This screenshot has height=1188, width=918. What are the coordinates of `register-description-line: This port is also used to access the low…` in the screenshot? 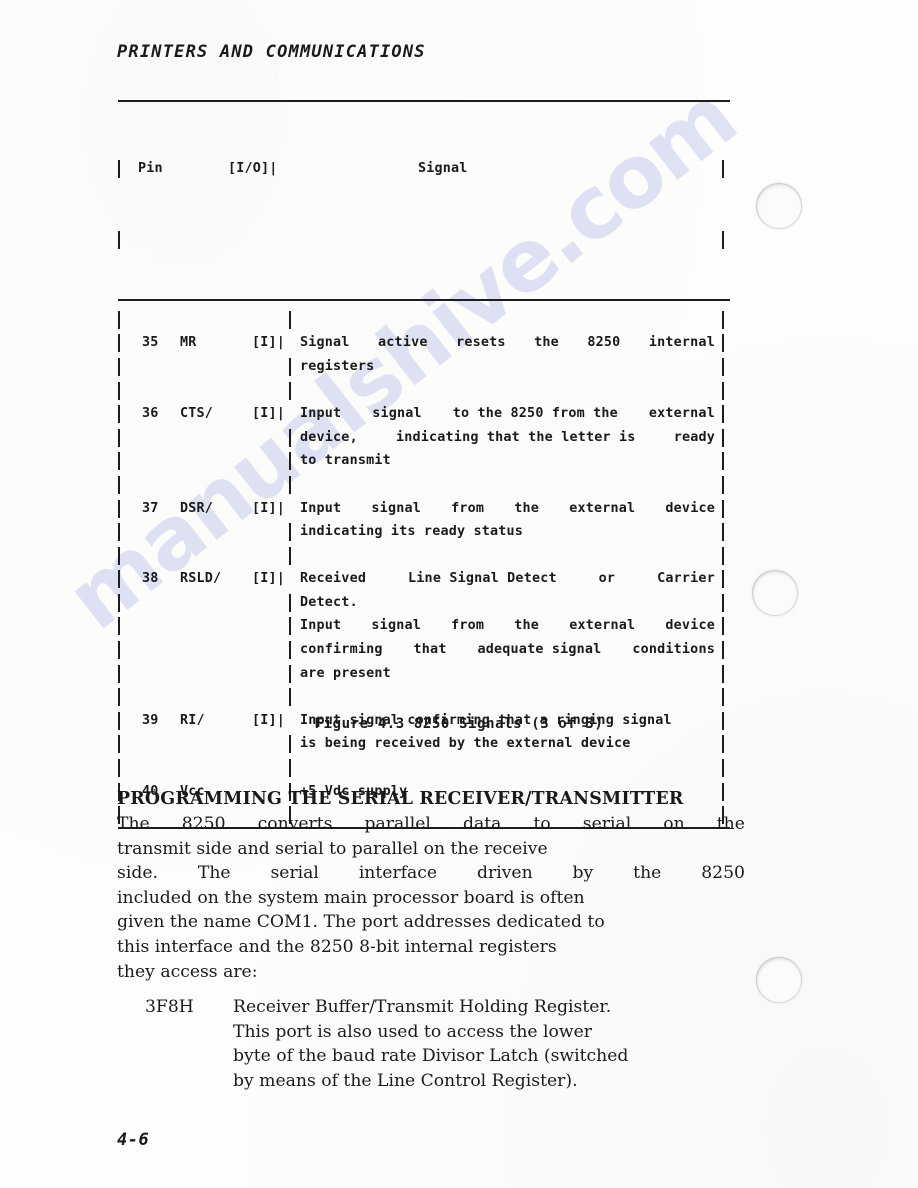 It's located at (412, 1031).